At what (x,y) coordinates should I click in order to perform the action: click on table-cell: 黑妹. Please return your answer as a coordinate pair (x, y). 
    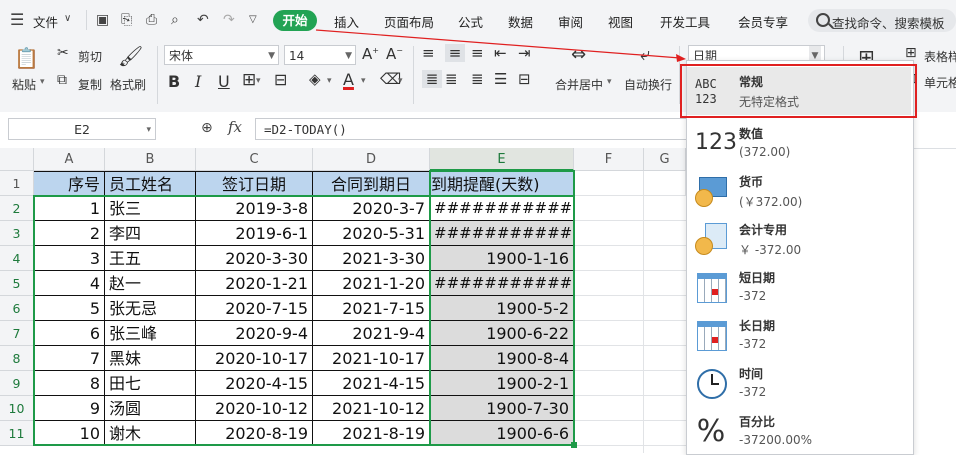
    Looking at the image, I should click on (150, 358).